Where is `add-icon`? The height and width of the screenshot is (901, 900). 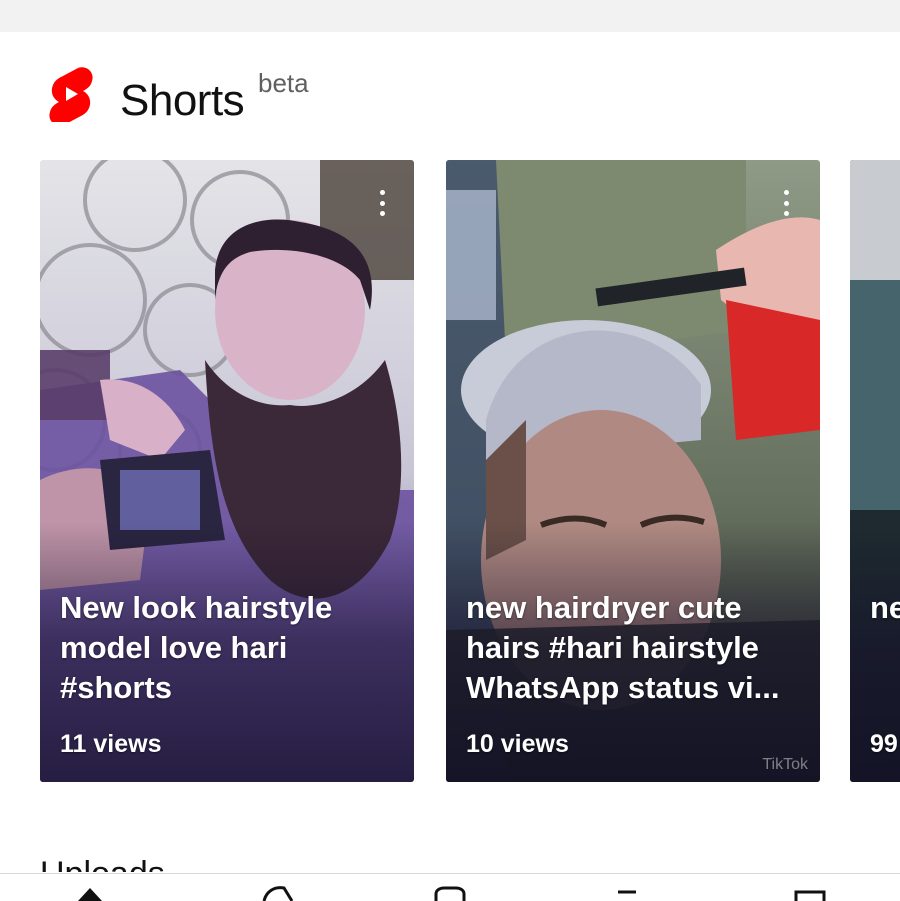
add-icon is located at coordinates (450, 890).